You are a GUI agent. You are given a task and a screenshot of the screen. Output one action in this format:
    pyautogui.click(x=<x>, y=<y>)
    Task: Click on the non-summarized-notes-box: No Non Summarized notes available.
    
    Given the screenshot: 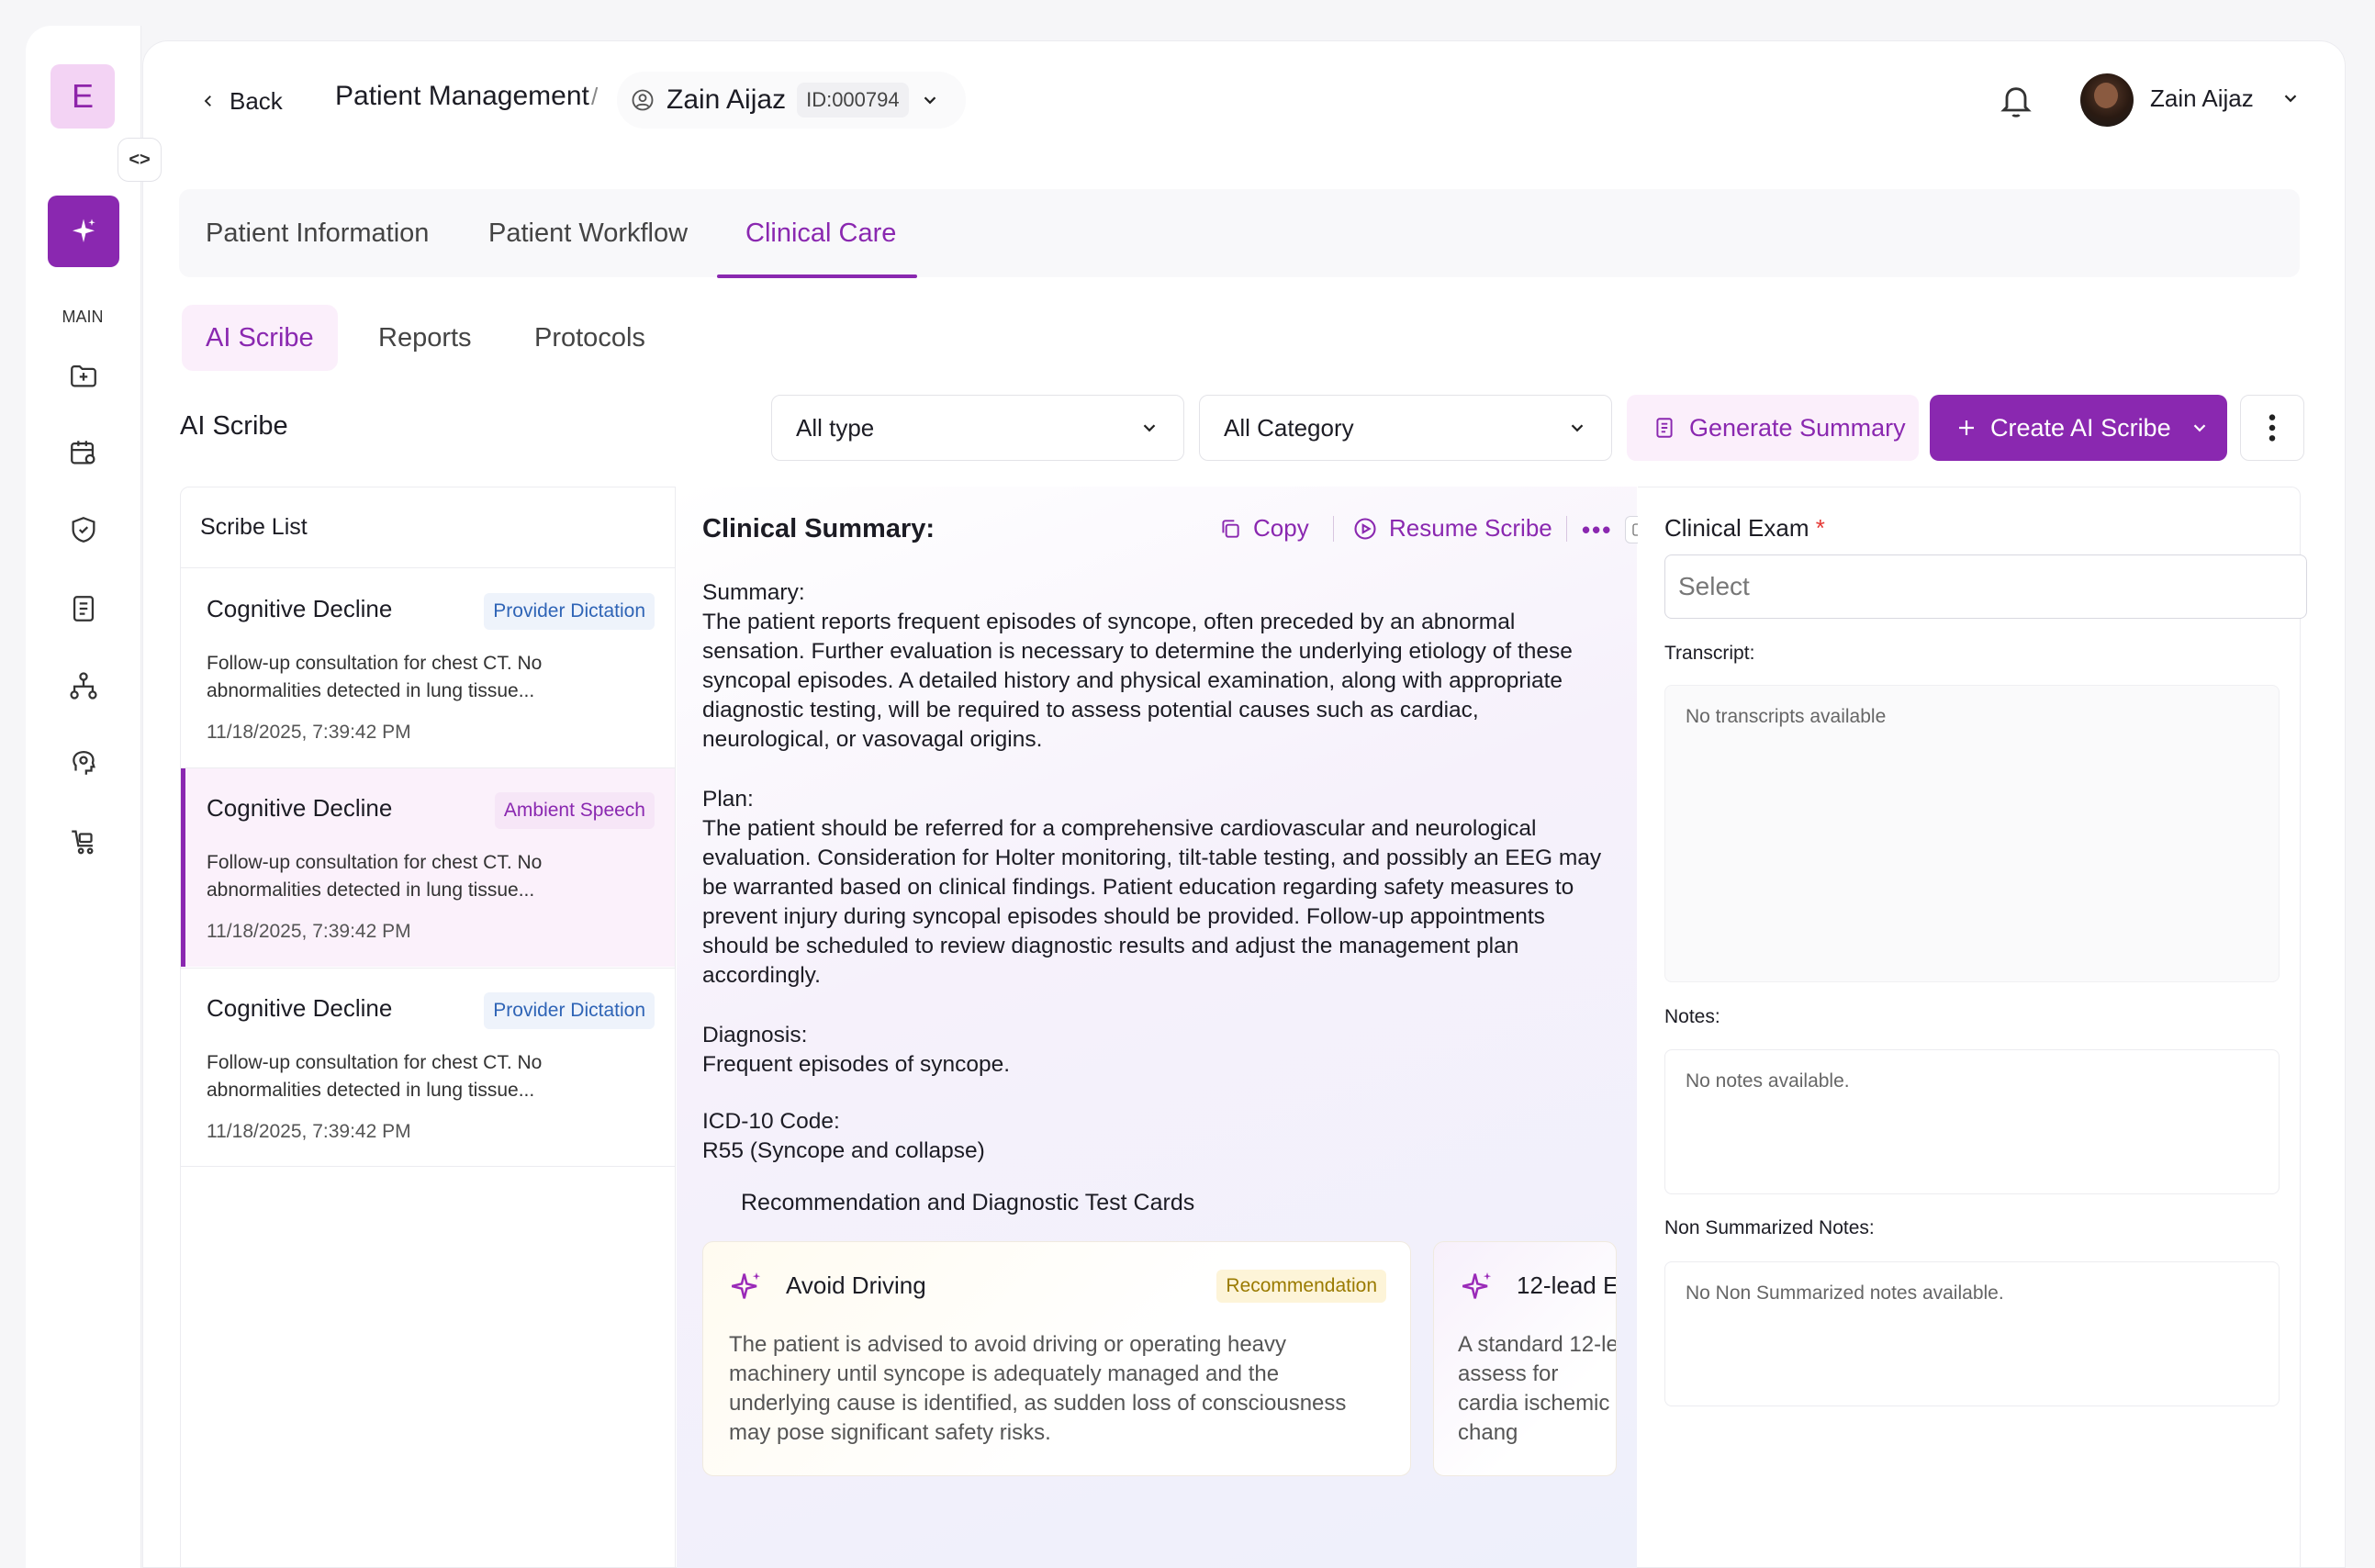 What is the action you would take?
    pyautogui.click(x=1972, y=1333)
    